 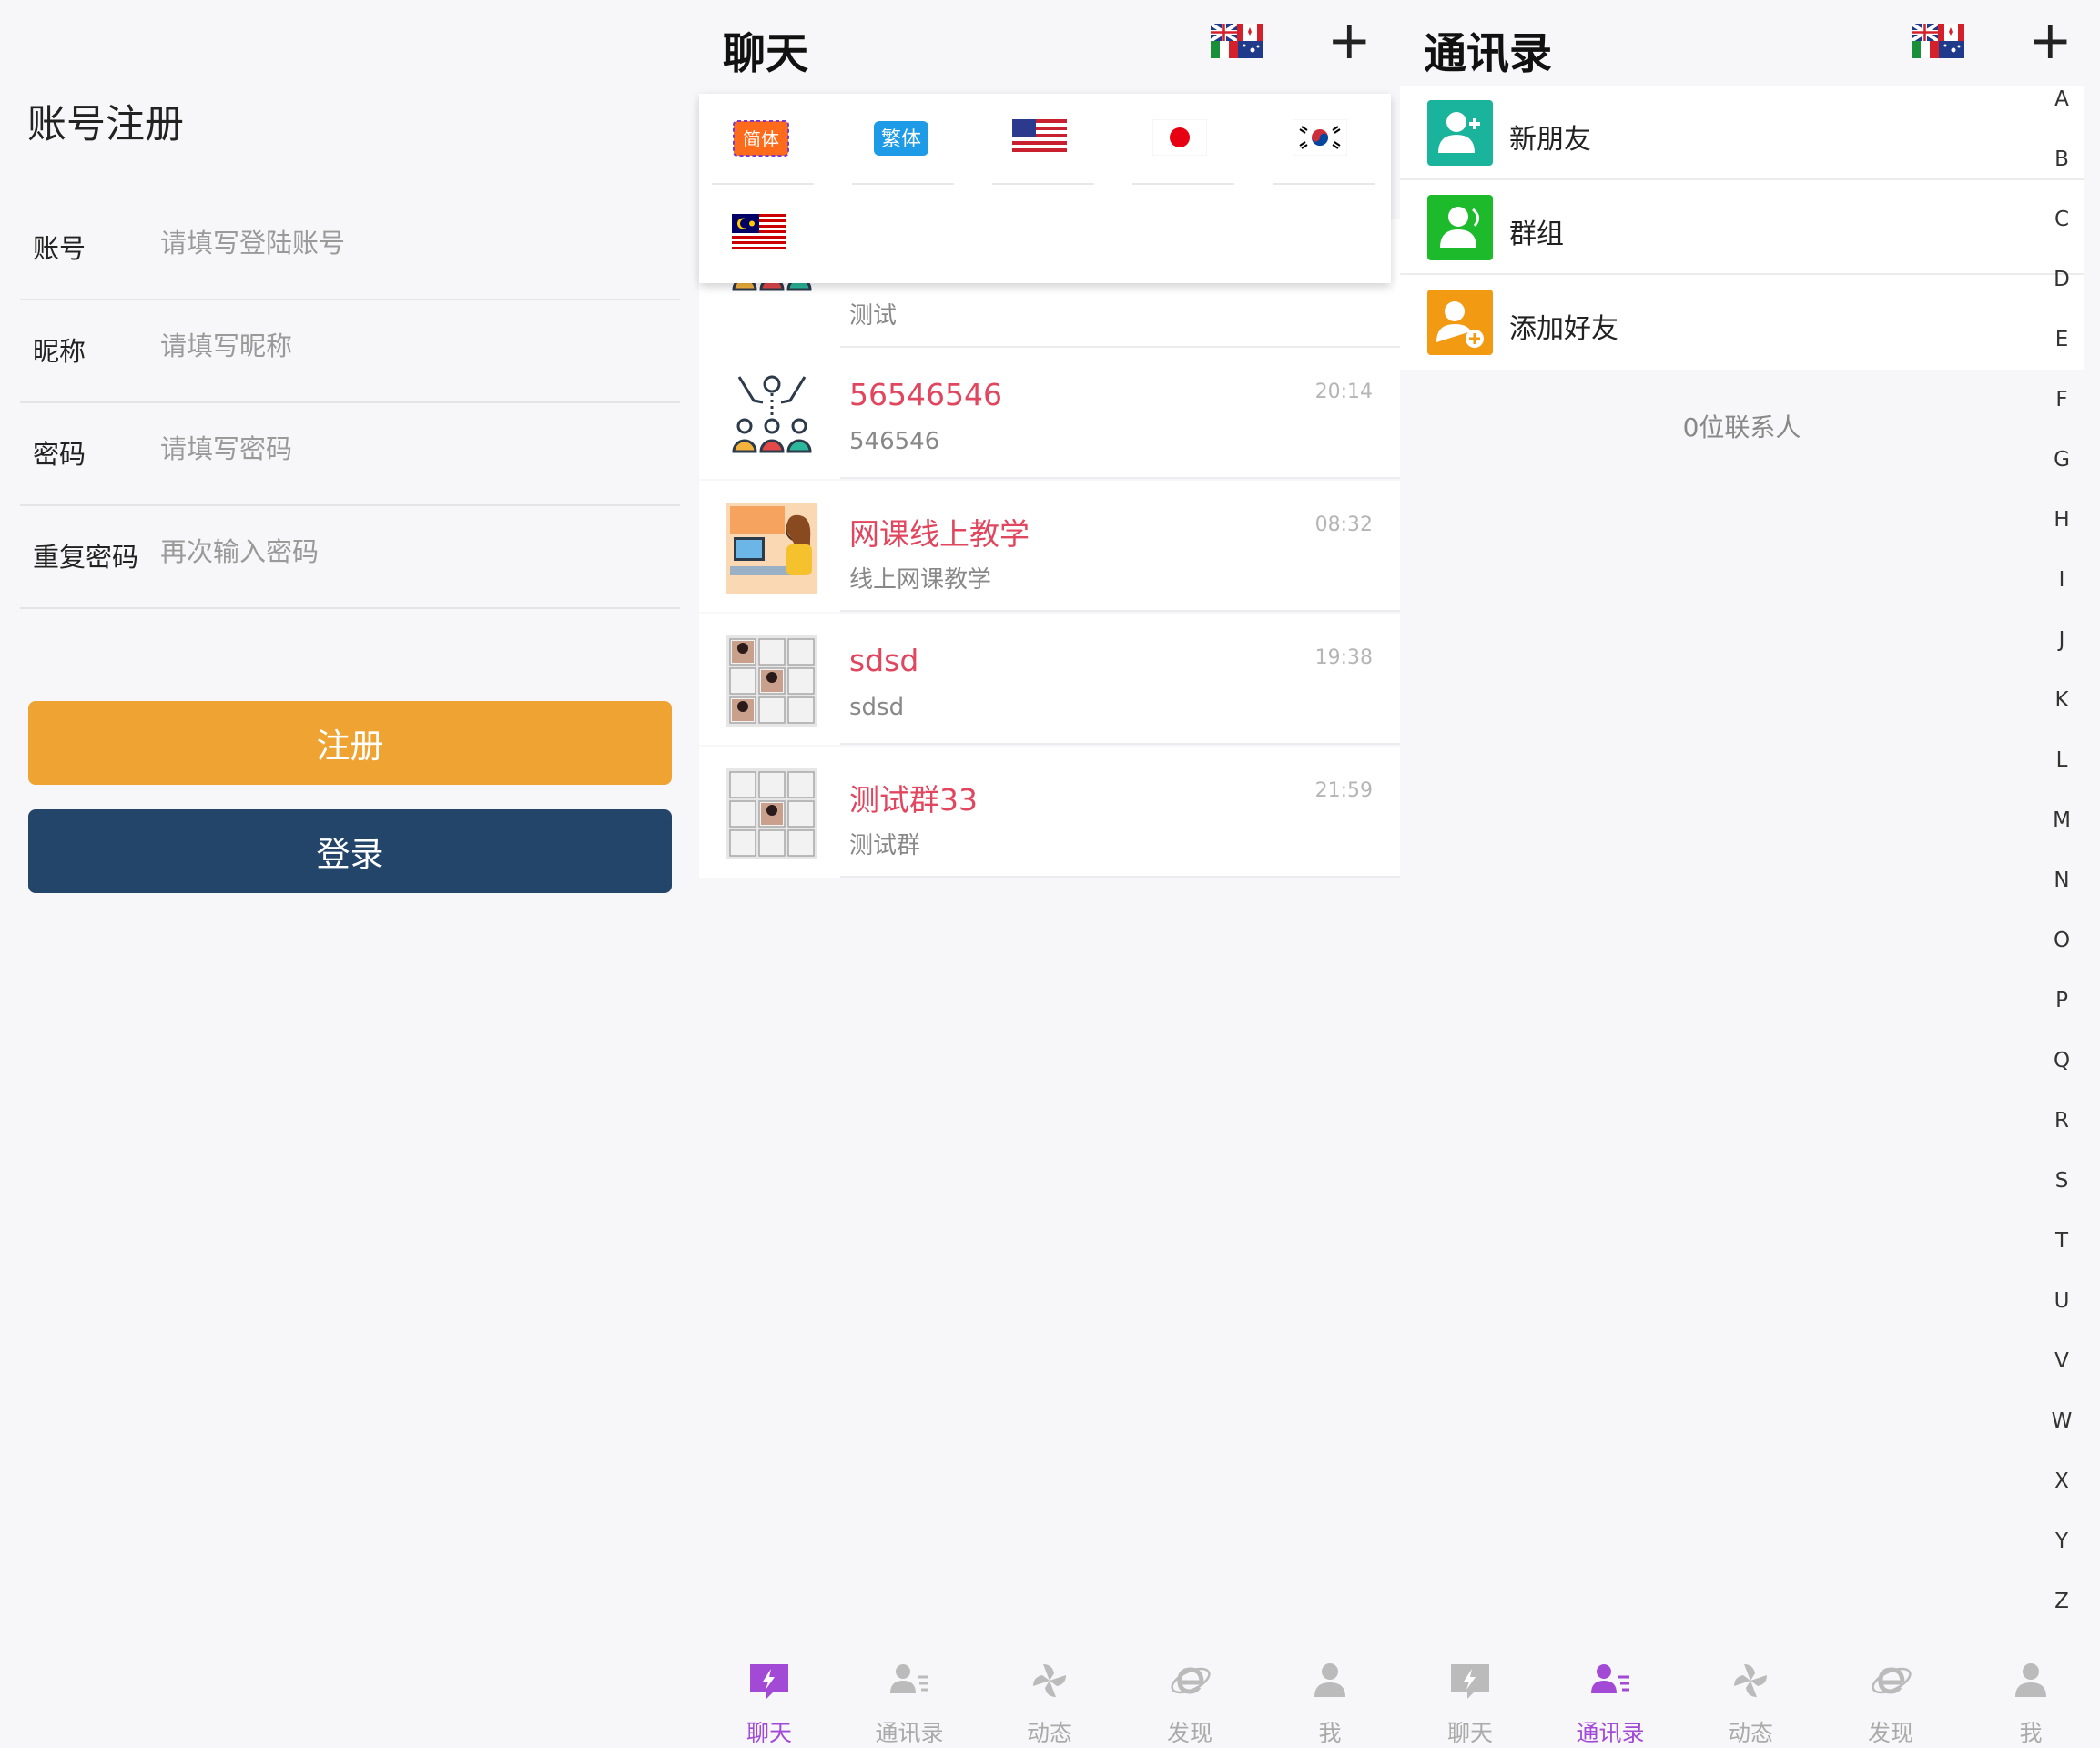 What do you see at coordinates (771, 548) in the screenshot?
I see `online-class-avatar-icon` at bounding box center [771, 548].